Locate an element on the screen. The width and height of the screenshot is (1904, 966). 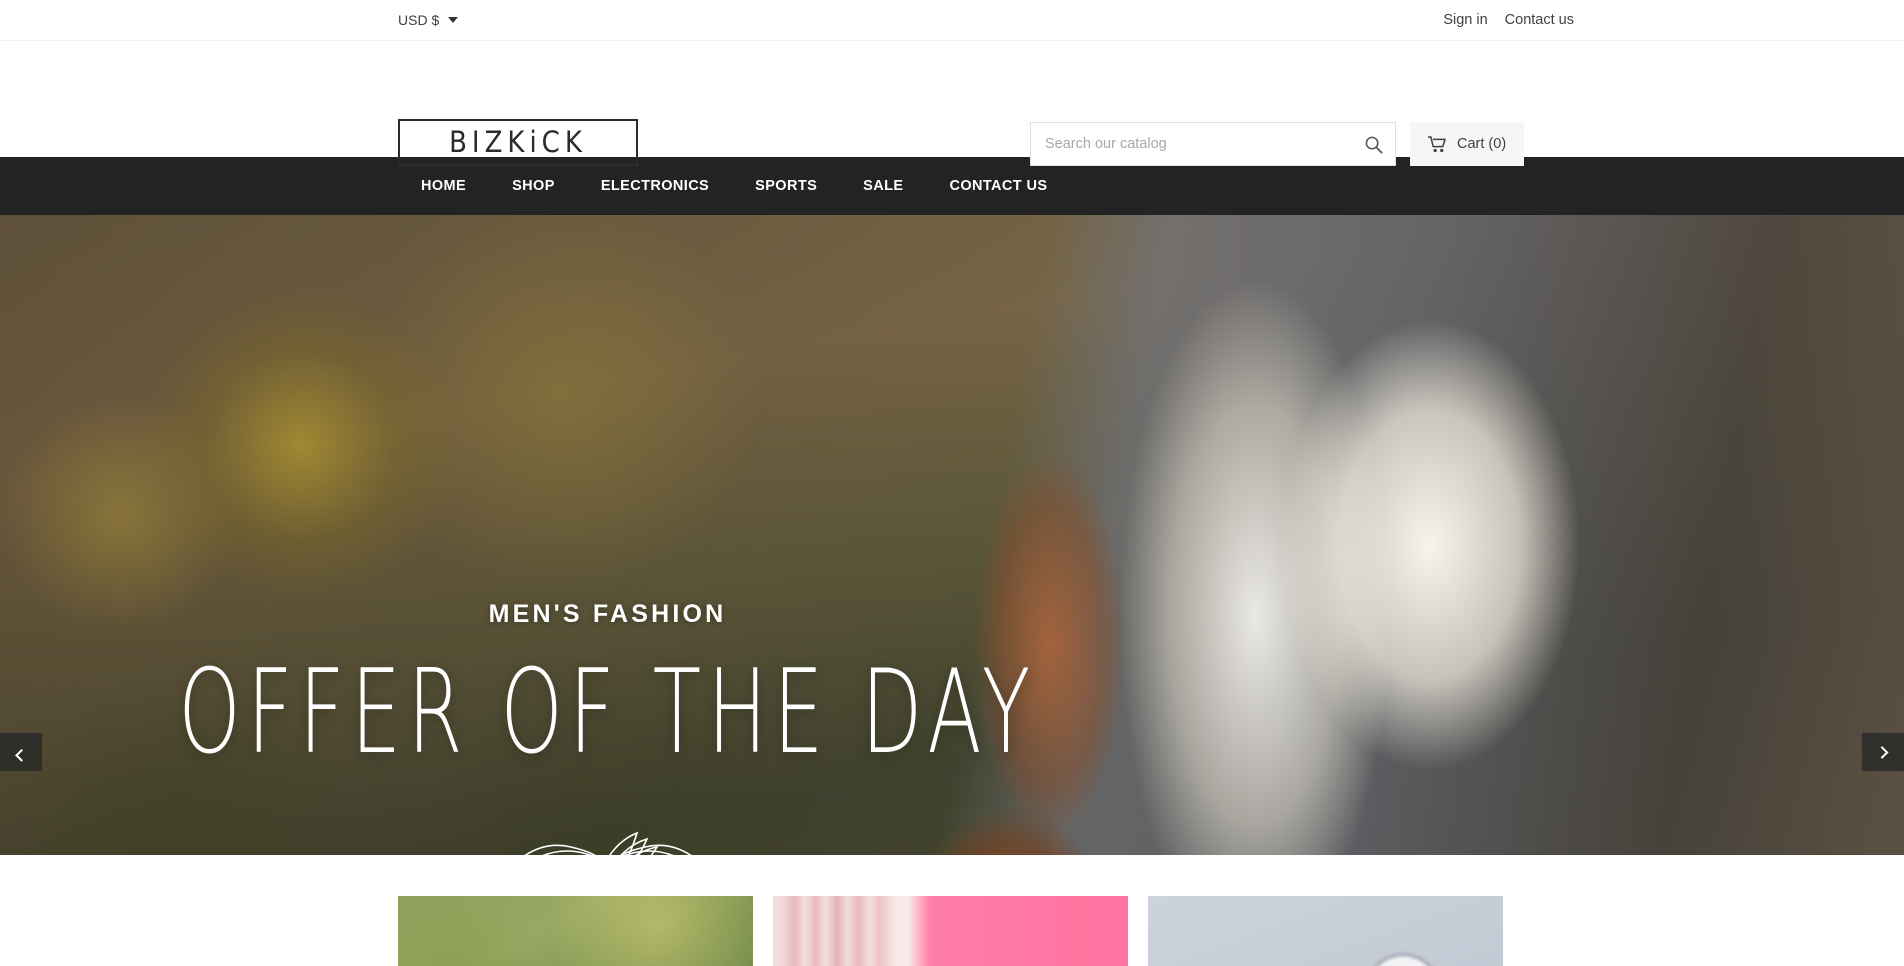
top-links: Sign in Contact us is located at coordinates (1508, 20).